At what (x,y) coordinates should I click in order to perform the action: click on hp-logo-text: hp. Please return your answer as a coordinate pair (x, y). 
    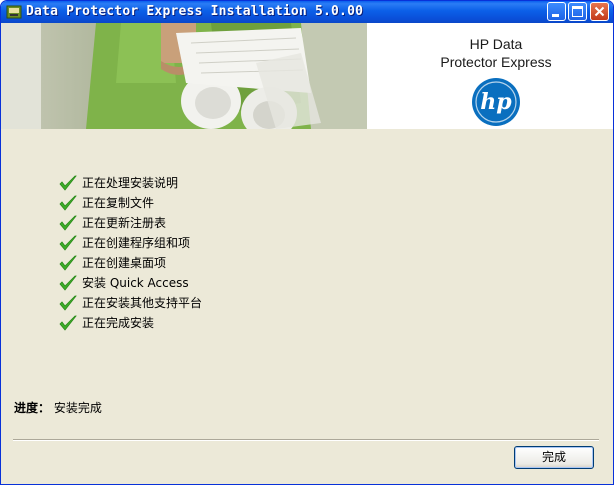
    Looking at the image, I should click on (496, 102).